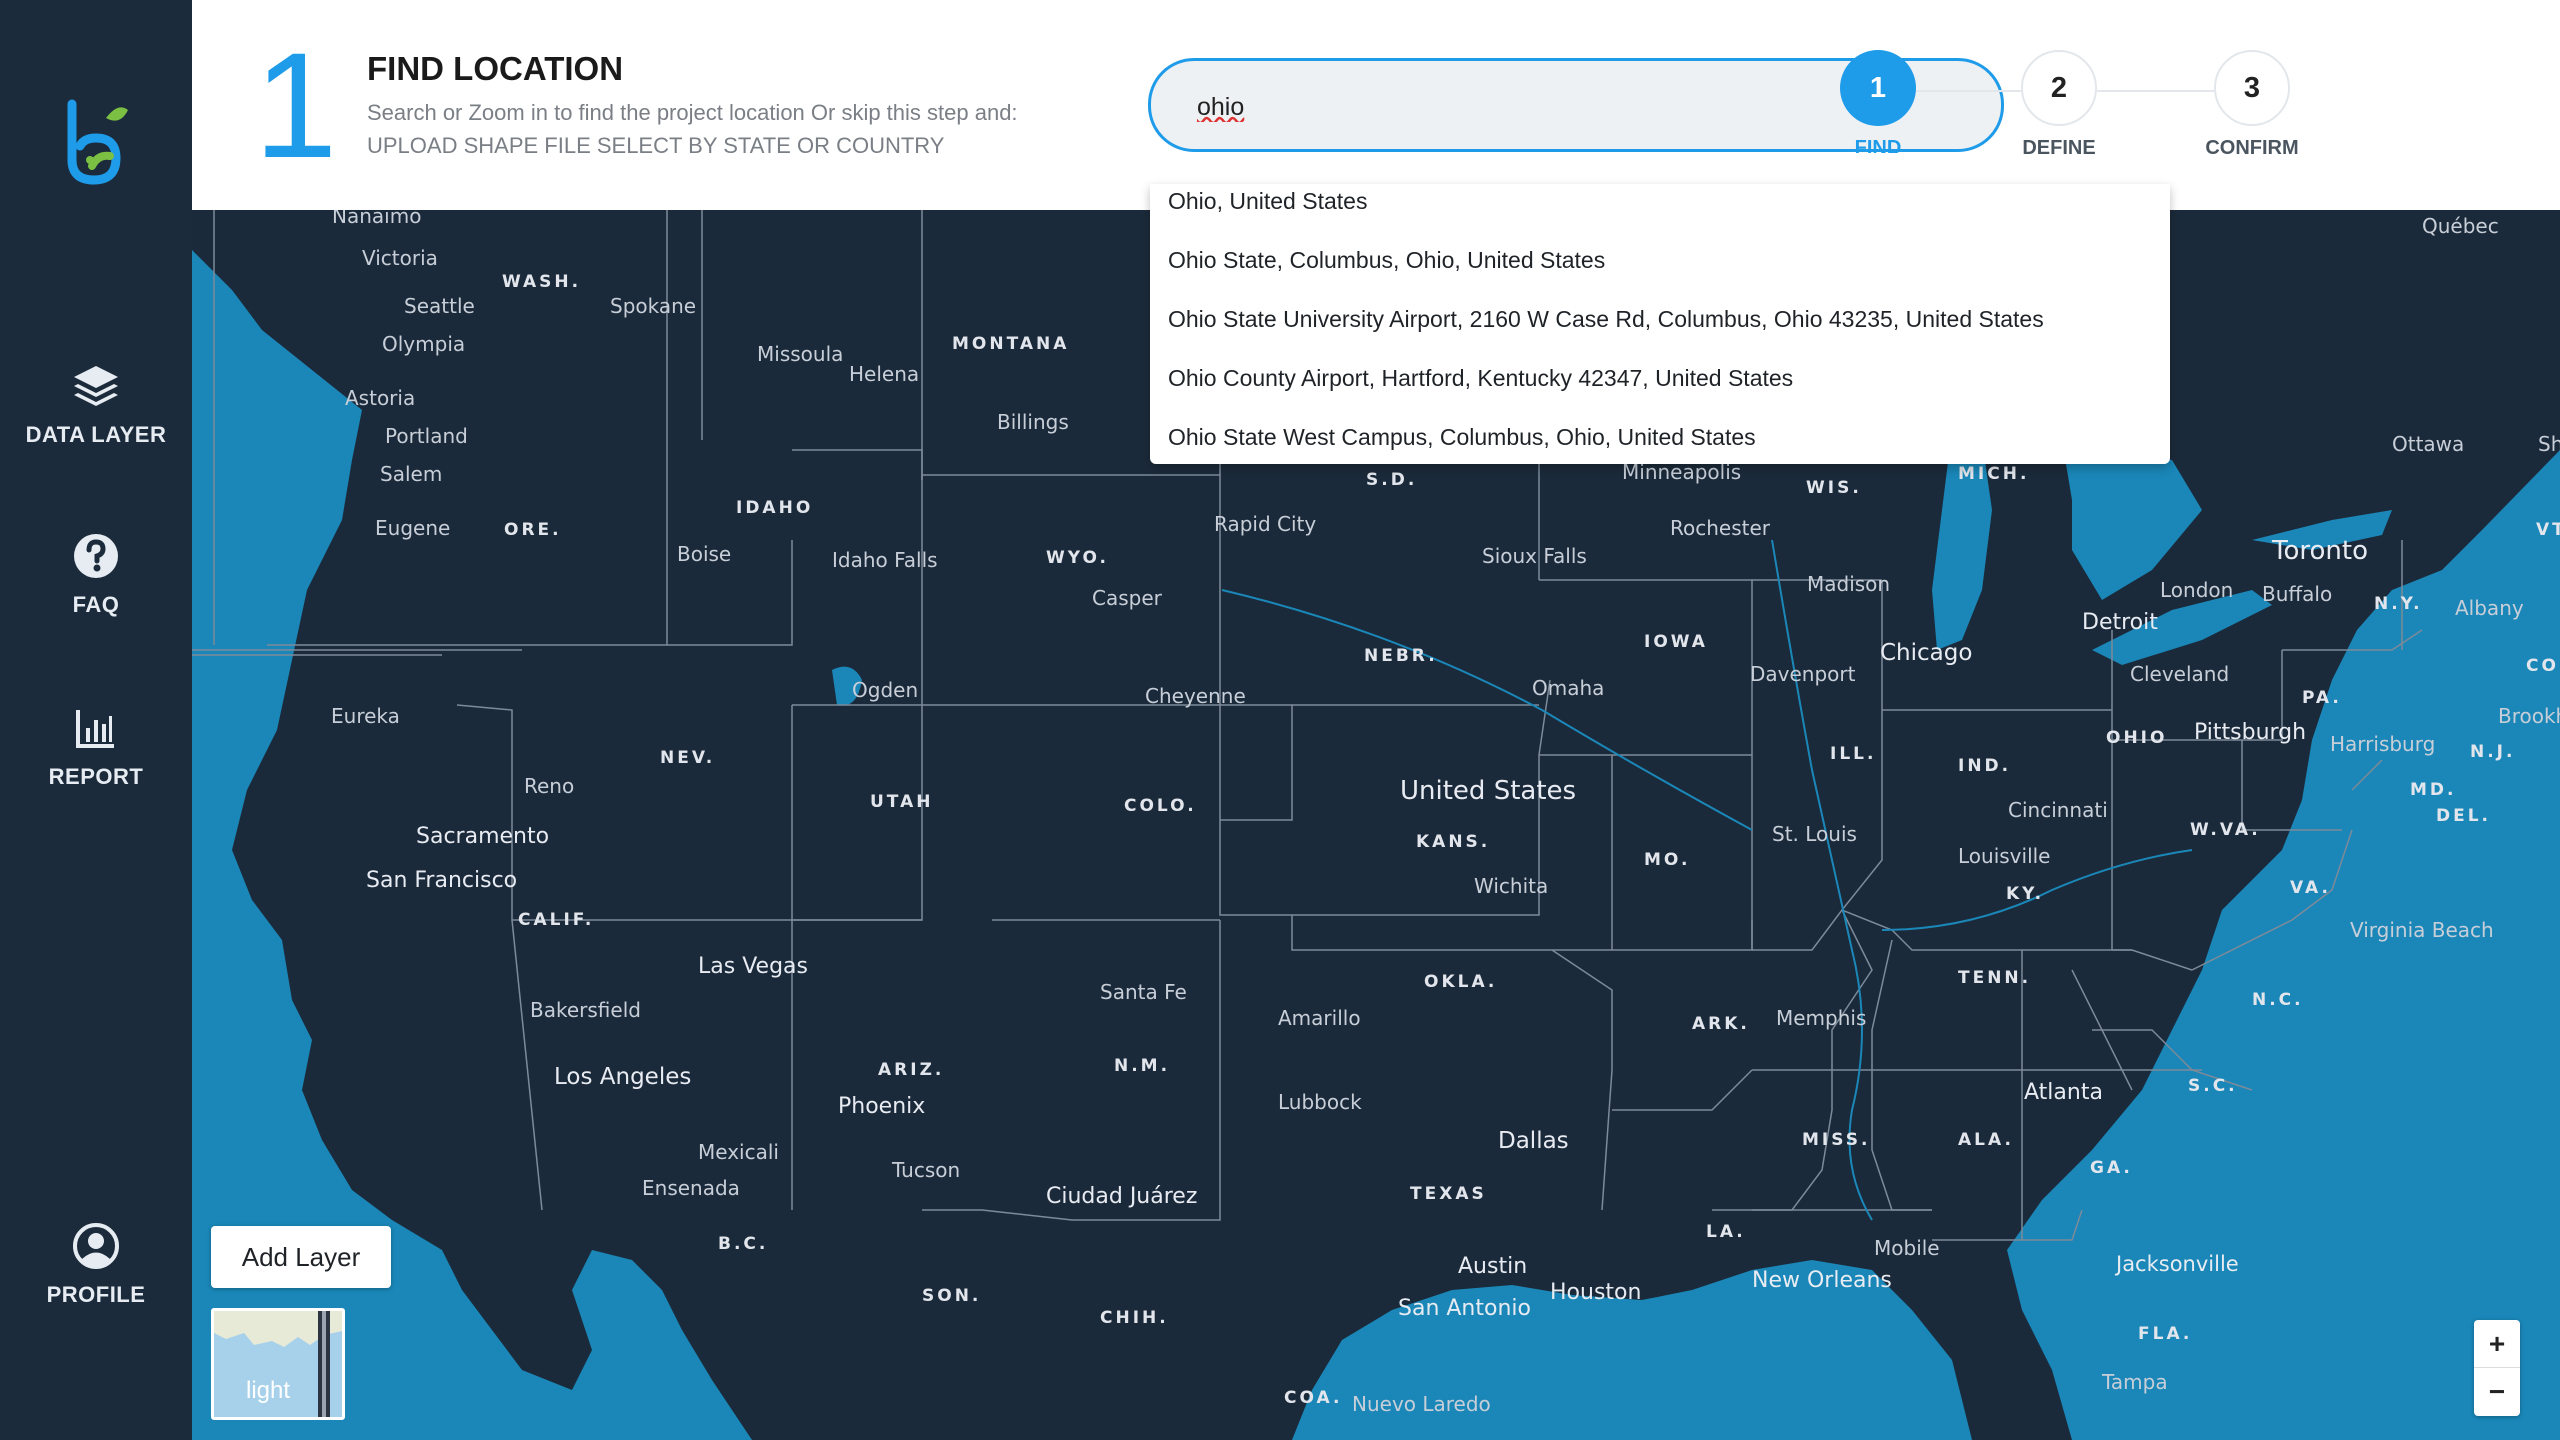 Image resolution: width=2560 pixels, height=1440 pixels. I want to click on zoom-out-button: −, so click(2497, 1392).